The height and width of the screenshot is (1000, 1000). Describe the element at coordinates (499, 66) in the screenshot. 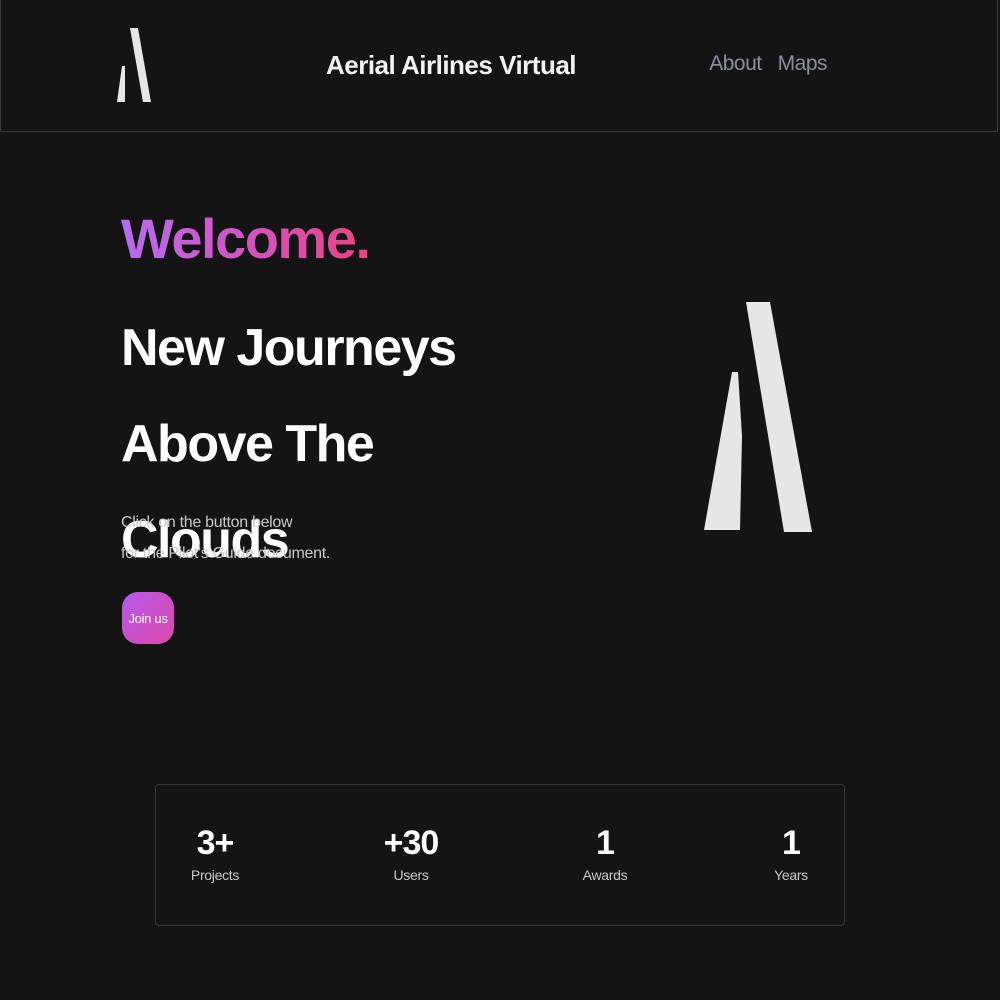

I see `site-header: Aerial Airlines Virtual About Maps` at that location.